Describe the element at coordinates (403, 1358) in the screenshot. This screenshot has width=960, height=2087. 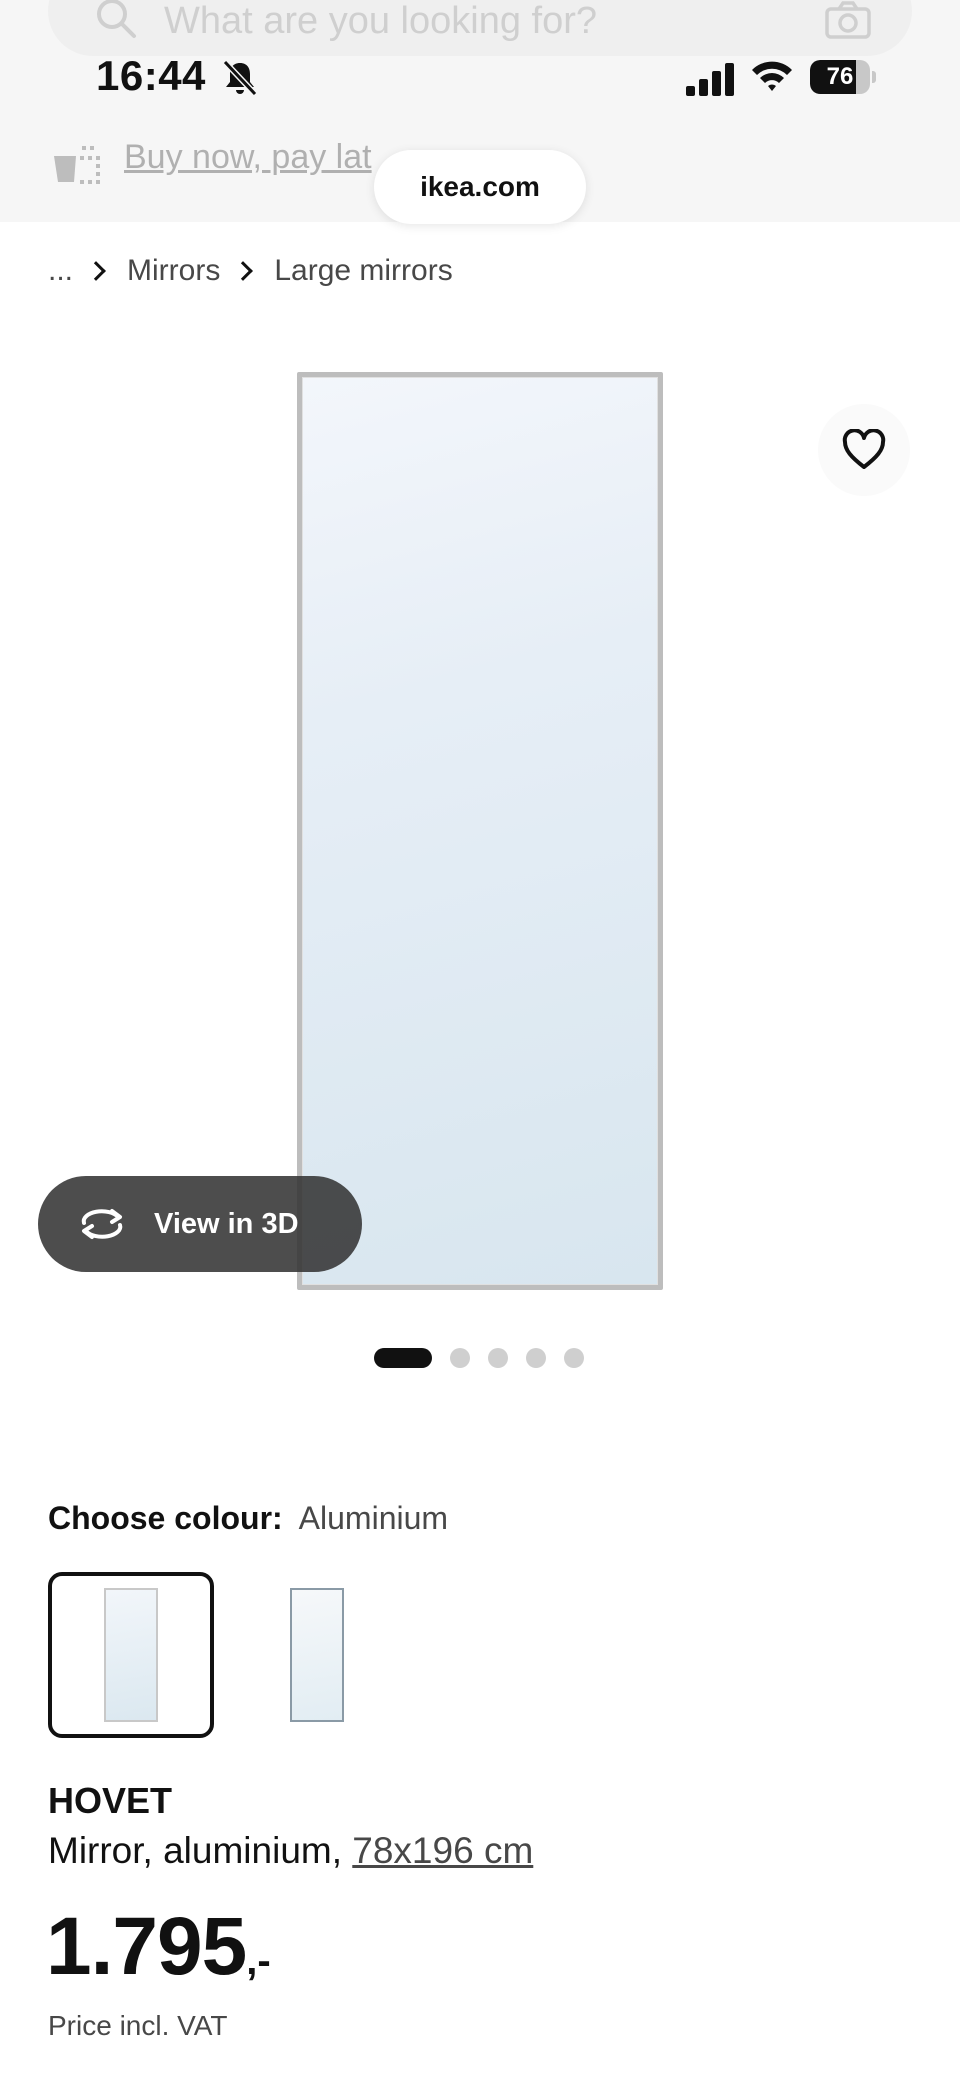
I see `pagination-dot-active` at that location.